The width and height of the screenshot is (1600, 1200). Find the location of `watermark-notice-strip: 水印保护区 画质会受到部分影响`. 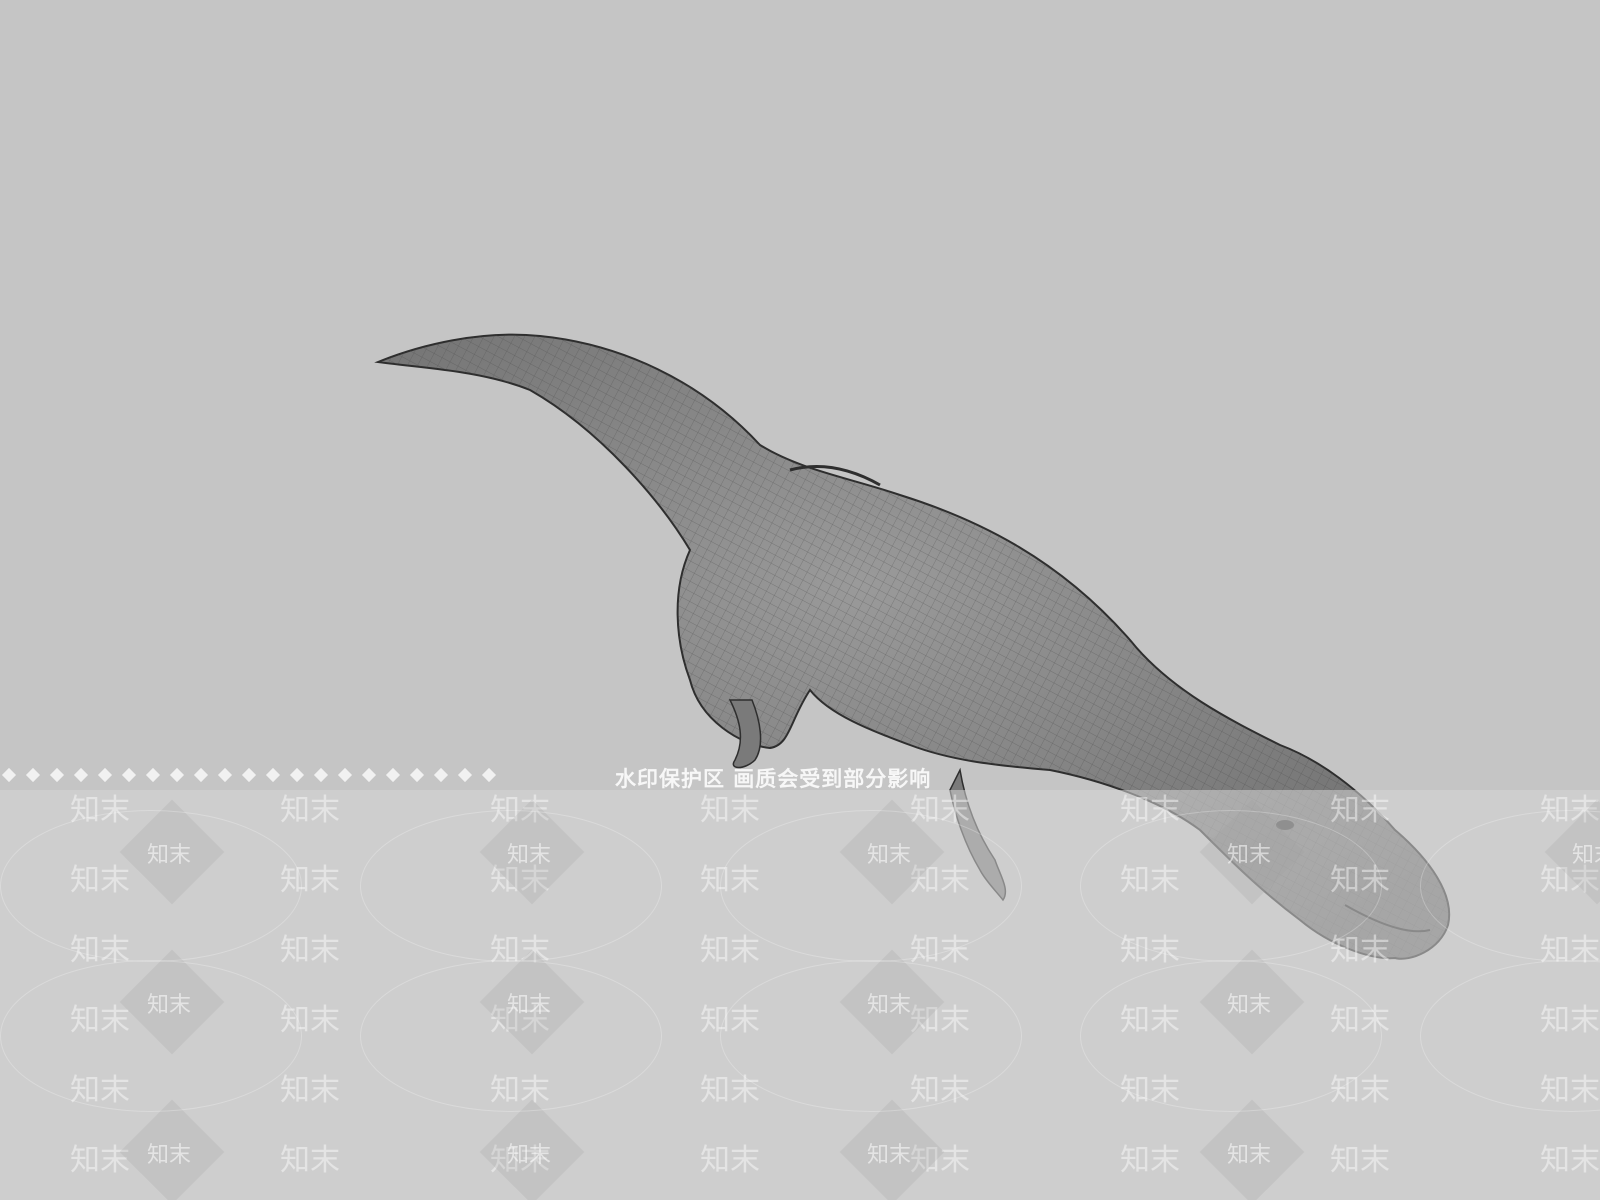

watermark-notice-strip: 水印保护区 画质会受到部分影响 is located at coordinates (800, 775).